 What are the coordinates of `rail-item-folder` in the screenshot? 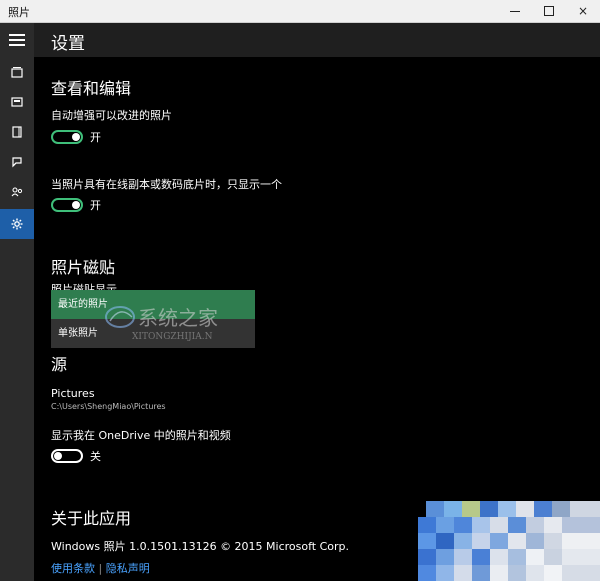 It's located at (17, 132).